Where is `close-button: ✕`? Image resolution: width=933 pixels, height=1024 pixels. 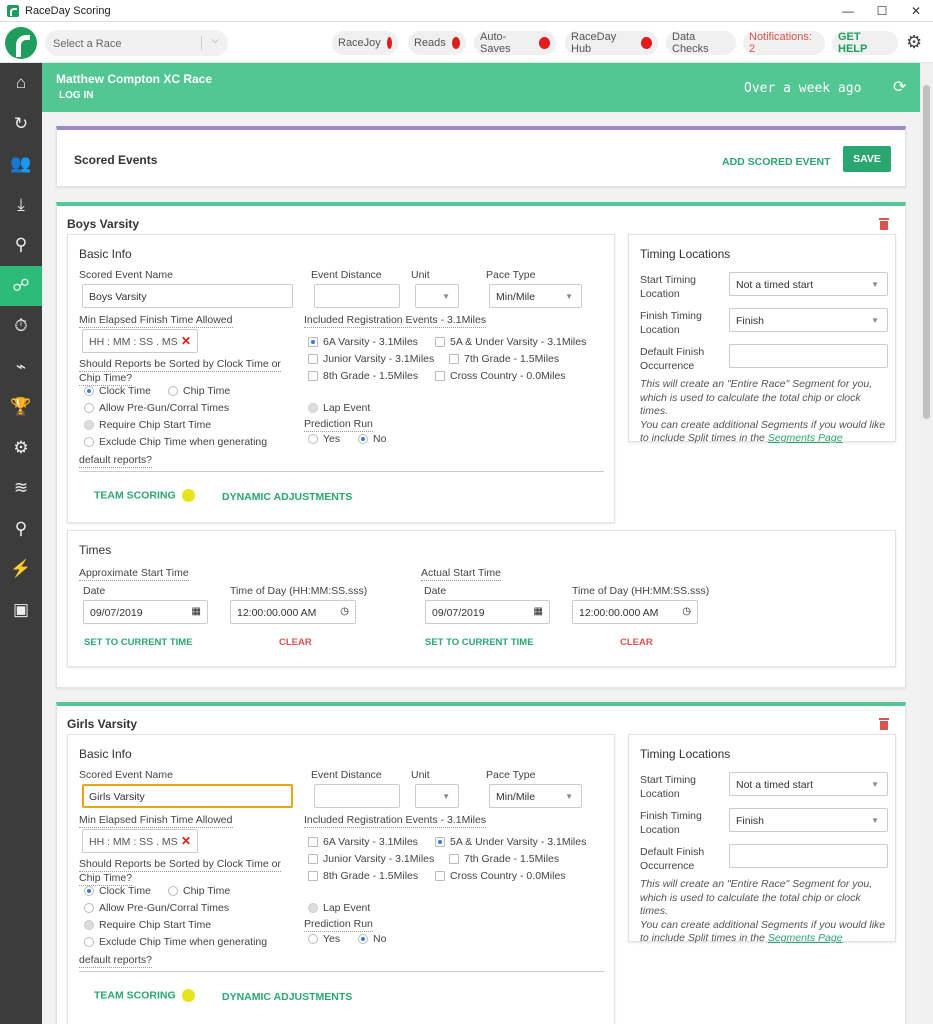
close-button: ✕ is located at coordinates (916, 11).